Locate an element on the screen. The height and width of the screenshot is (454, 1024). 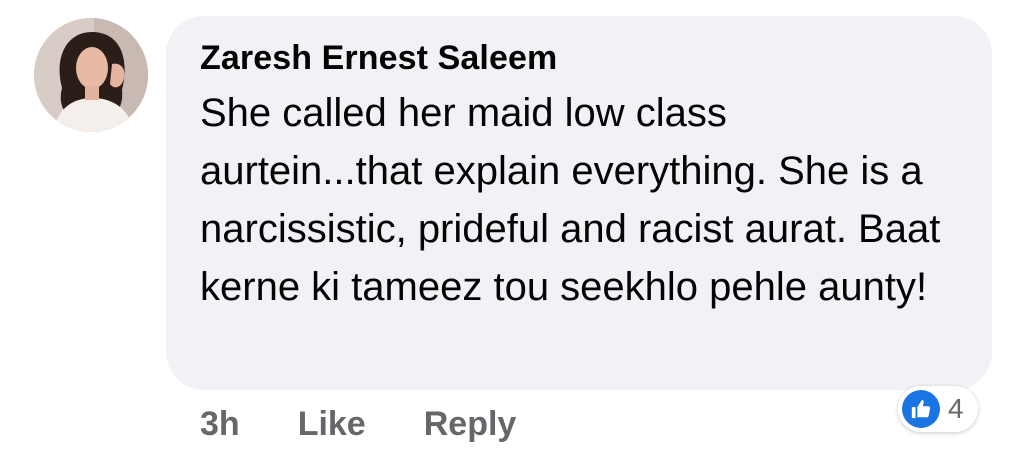
comment-author-name: Zaresh Ernest Saleem is located at coordinates (581, 58).